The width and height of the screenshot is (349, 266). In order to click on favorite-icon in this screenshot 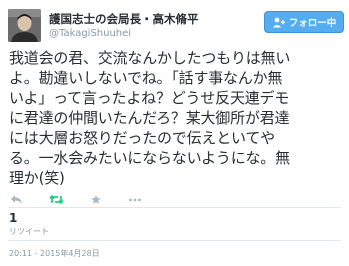, I will do `click(96, 201)`.